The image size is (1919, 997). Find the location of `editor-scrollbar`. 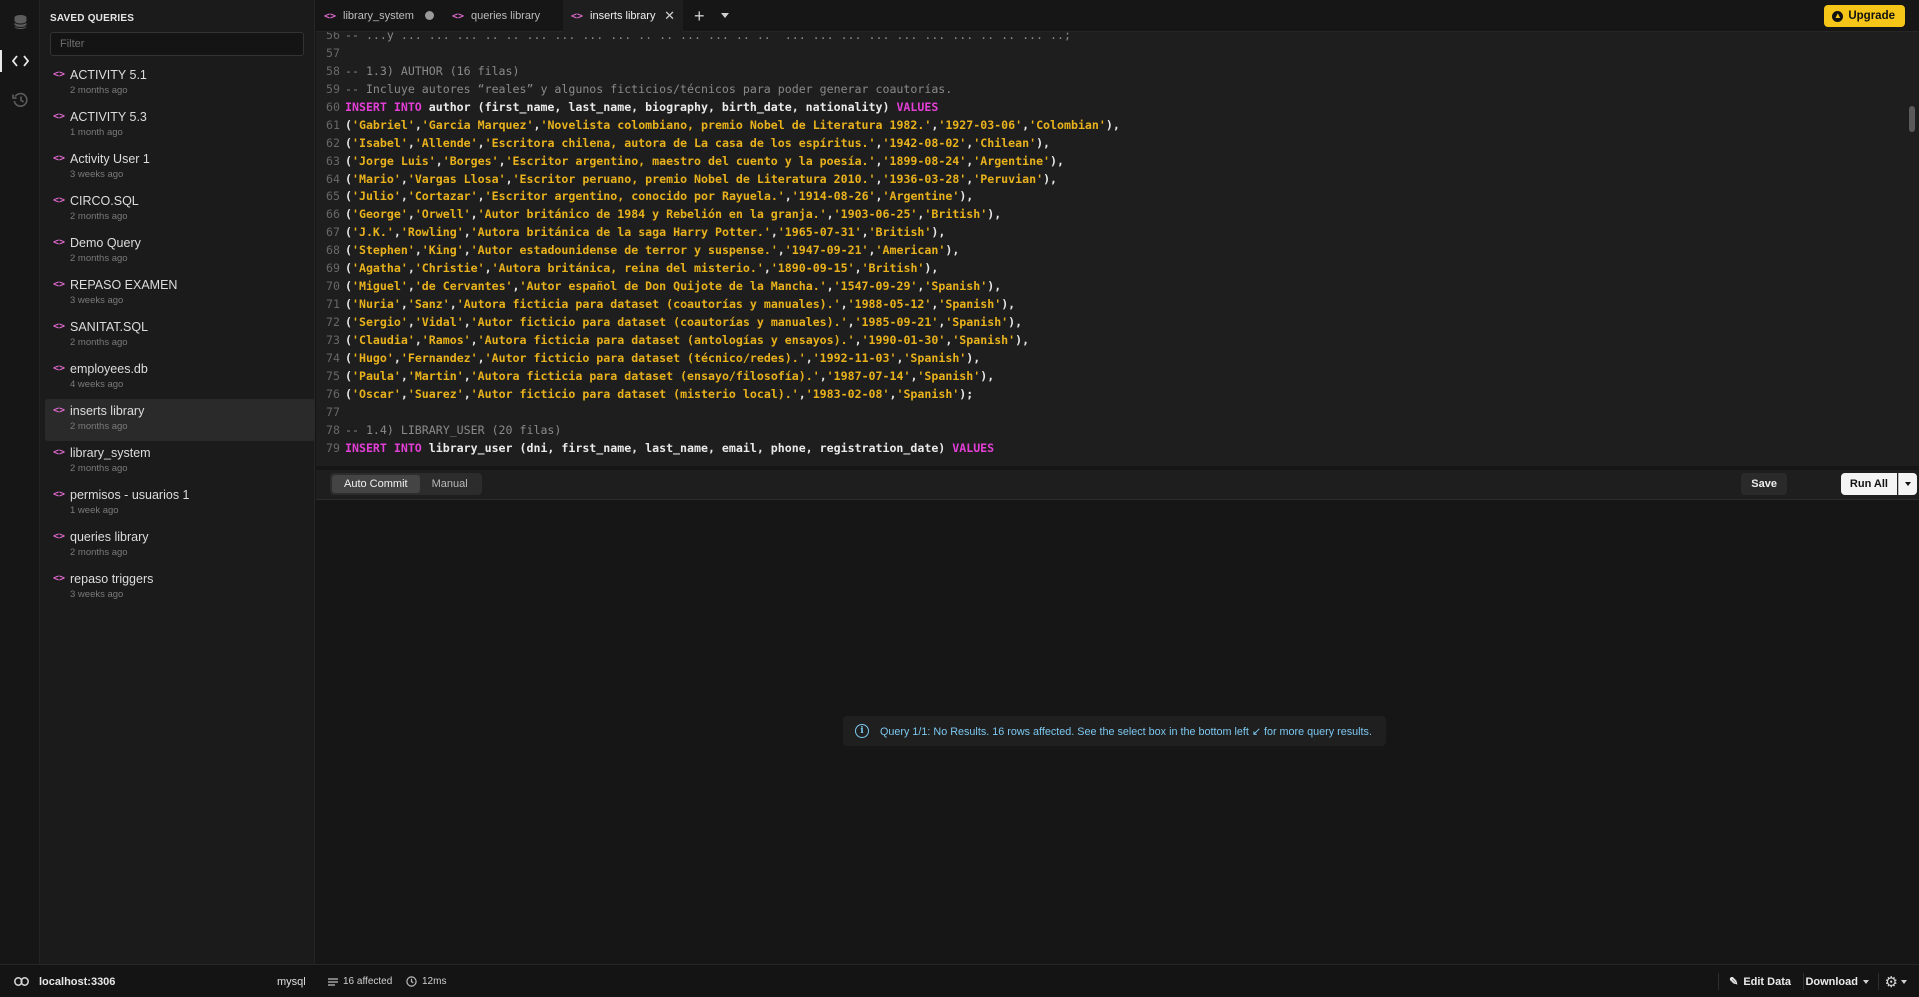

editor-scrollbar is located at coordinates (1912, 119).